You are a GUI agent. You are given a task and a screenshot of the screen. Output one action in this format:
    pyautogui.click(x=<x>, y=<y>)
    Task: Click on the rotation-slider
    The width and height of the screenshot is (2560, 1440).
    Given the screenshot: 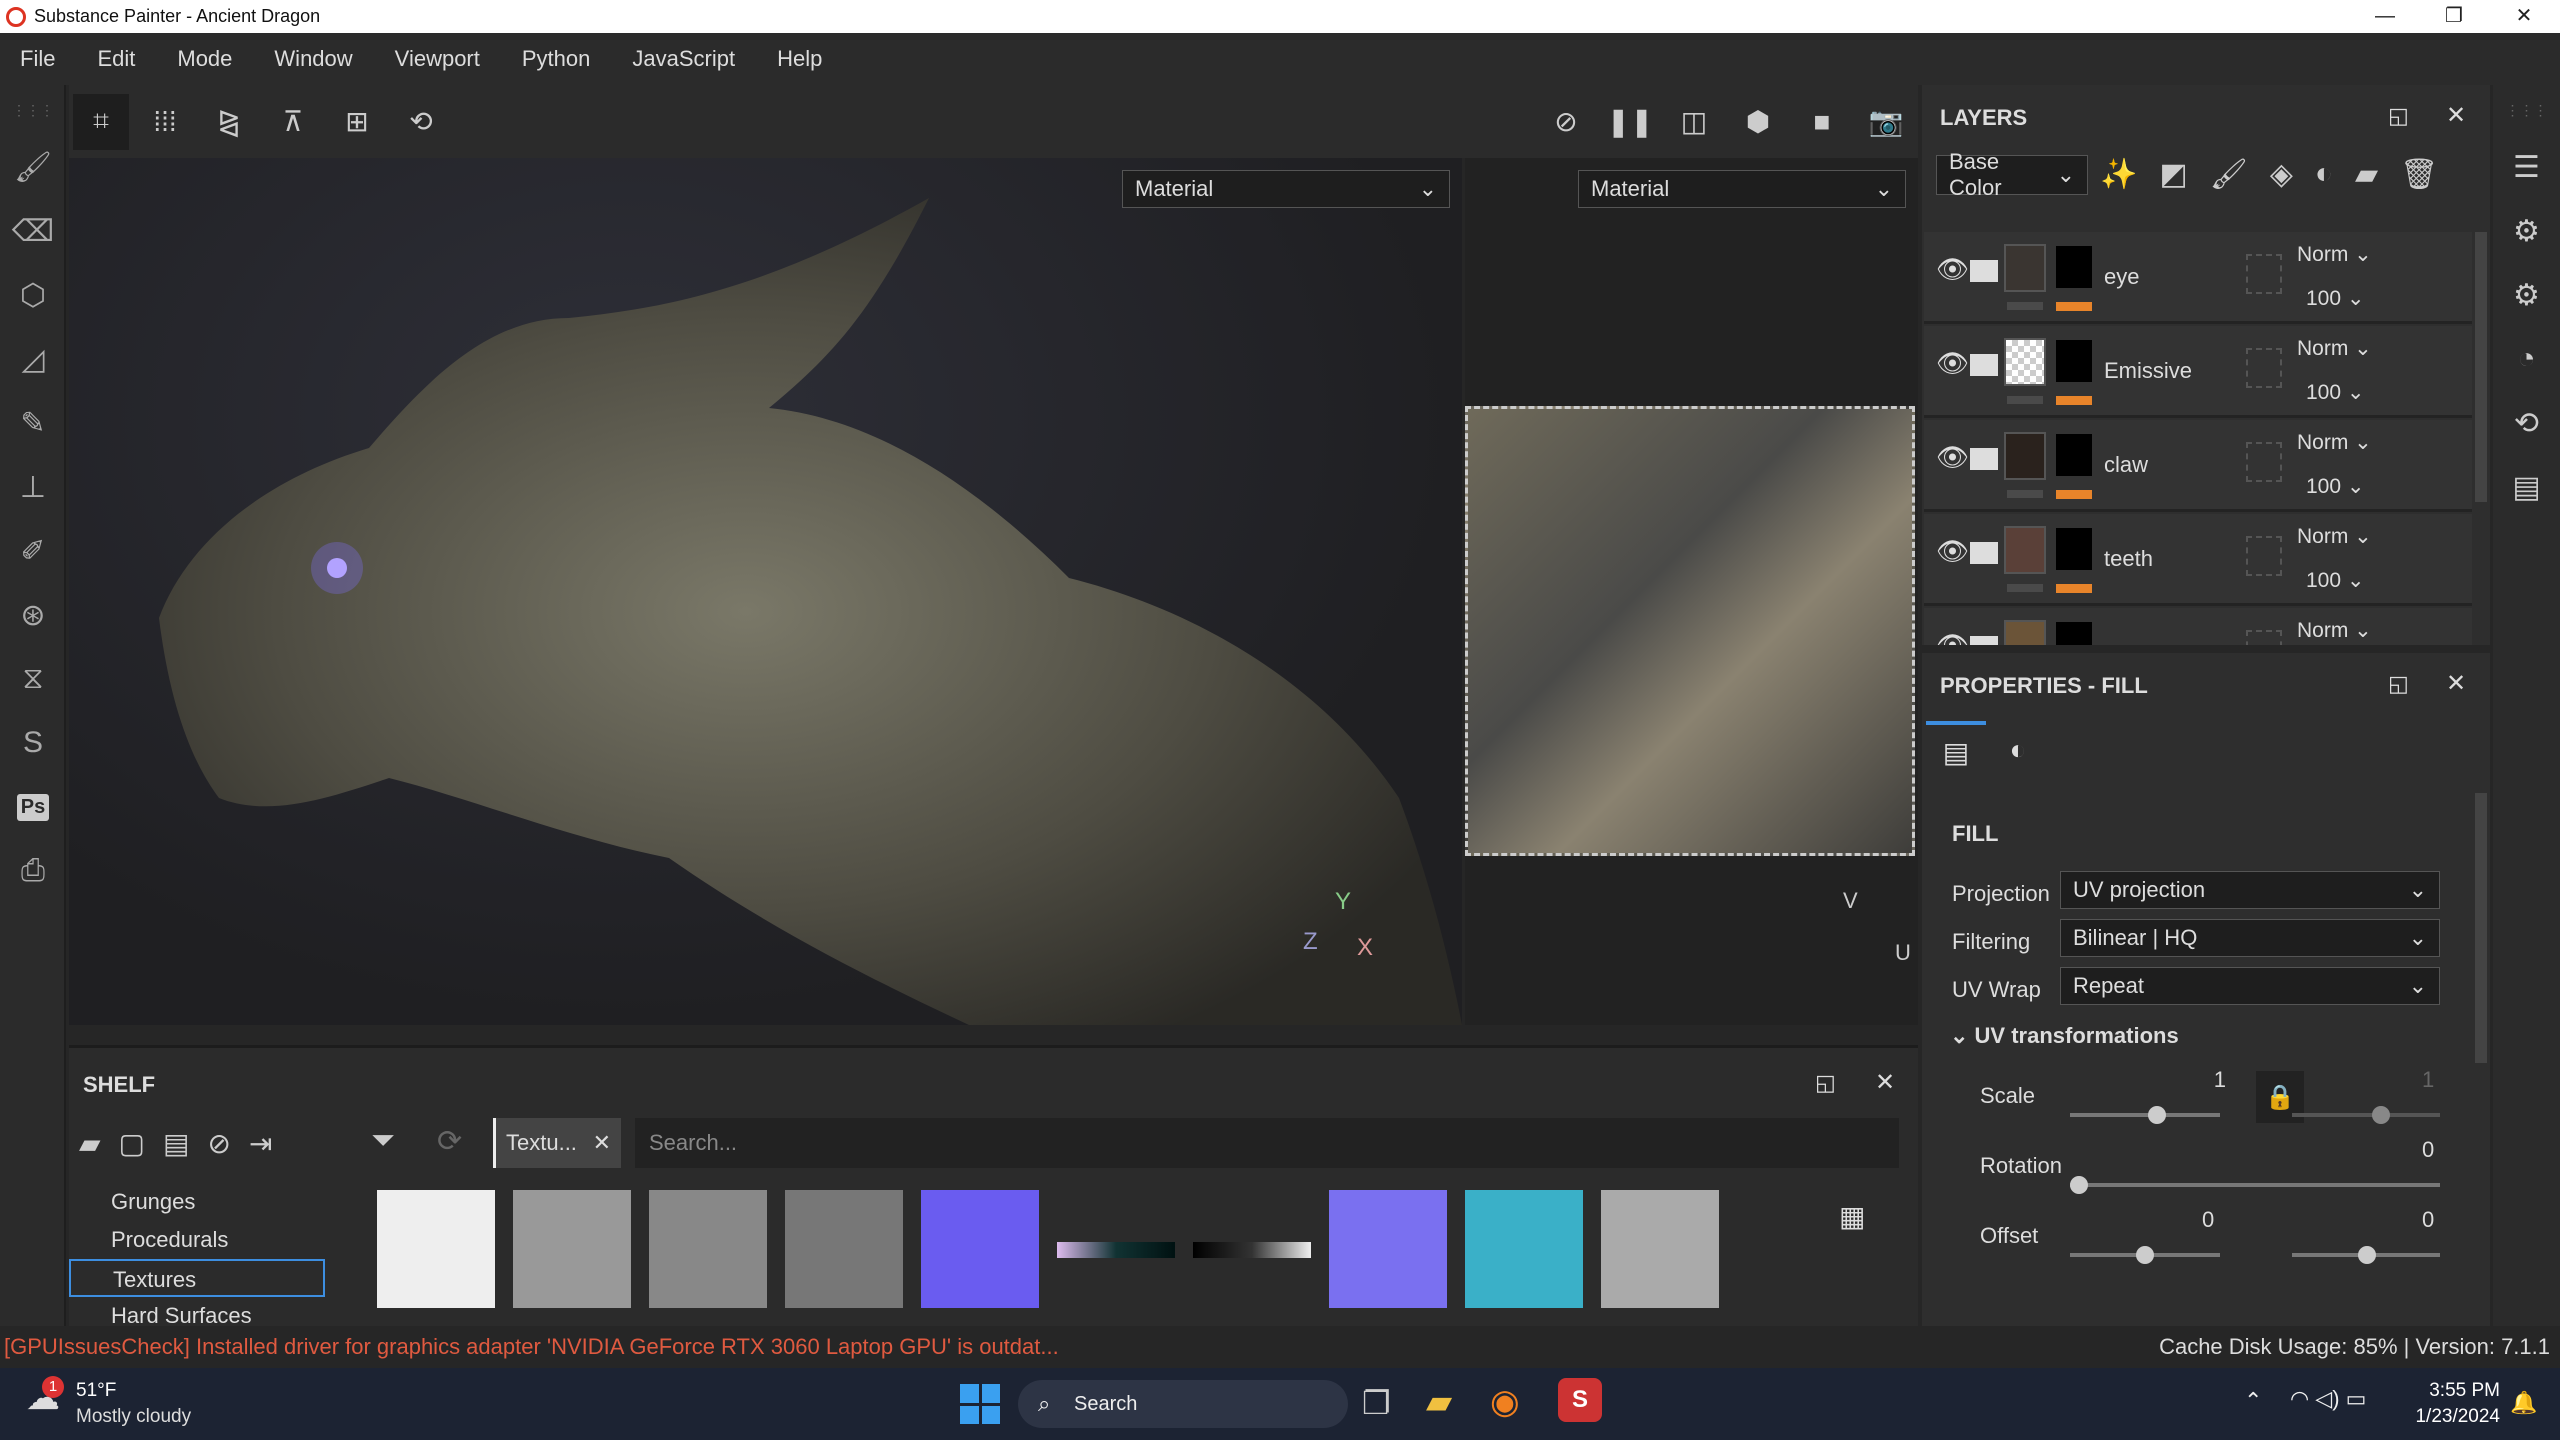 What is the action you would take?
    pyautogui.click(x=2255, y=1185)
    